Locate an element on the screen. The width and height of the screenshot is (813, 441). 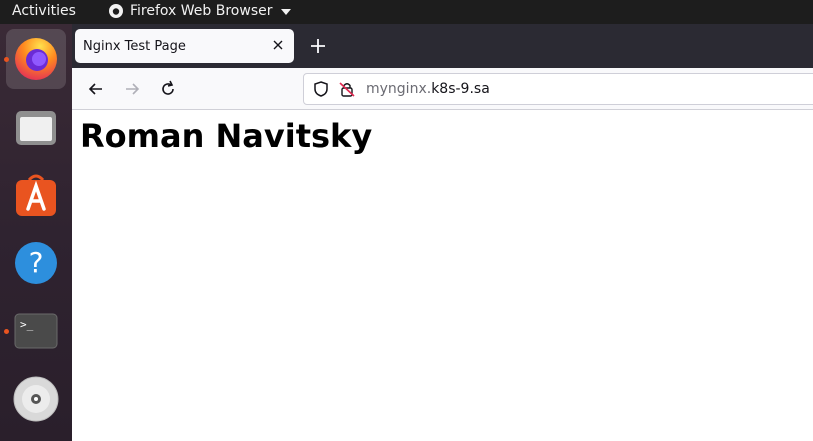
page-heading: Roman Navitsky is located at coordinates (226, 136).